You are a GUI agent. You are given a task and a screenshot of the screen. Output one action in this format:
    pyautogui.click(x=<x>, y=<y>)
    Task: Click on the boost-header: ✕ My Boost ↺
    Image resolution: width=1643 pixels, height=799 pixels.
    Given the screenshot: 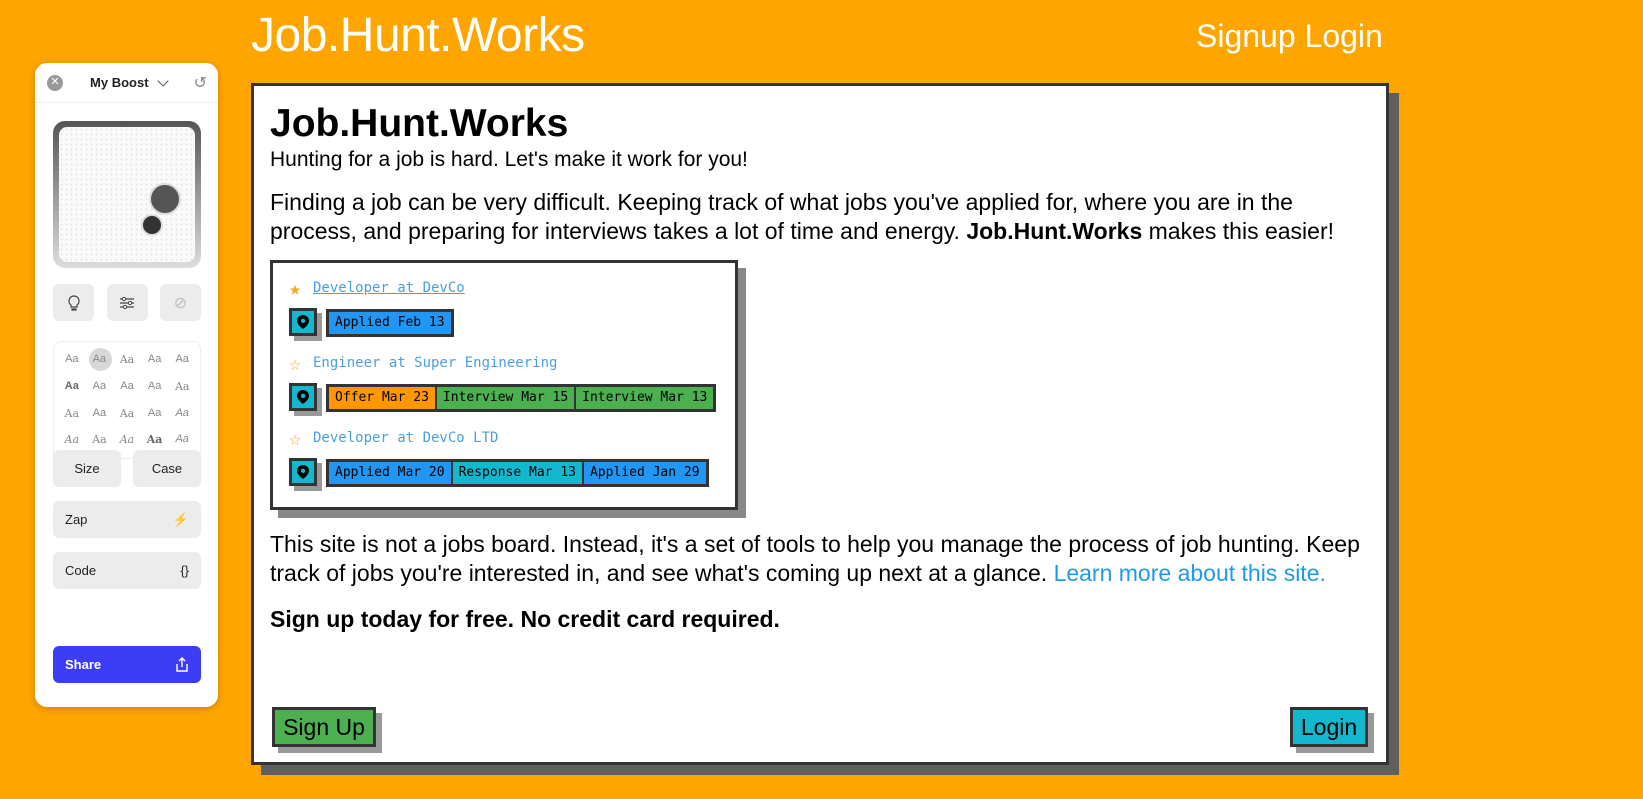 What is the action you would take?
    pyautogui.click(x=126, y=83)
    